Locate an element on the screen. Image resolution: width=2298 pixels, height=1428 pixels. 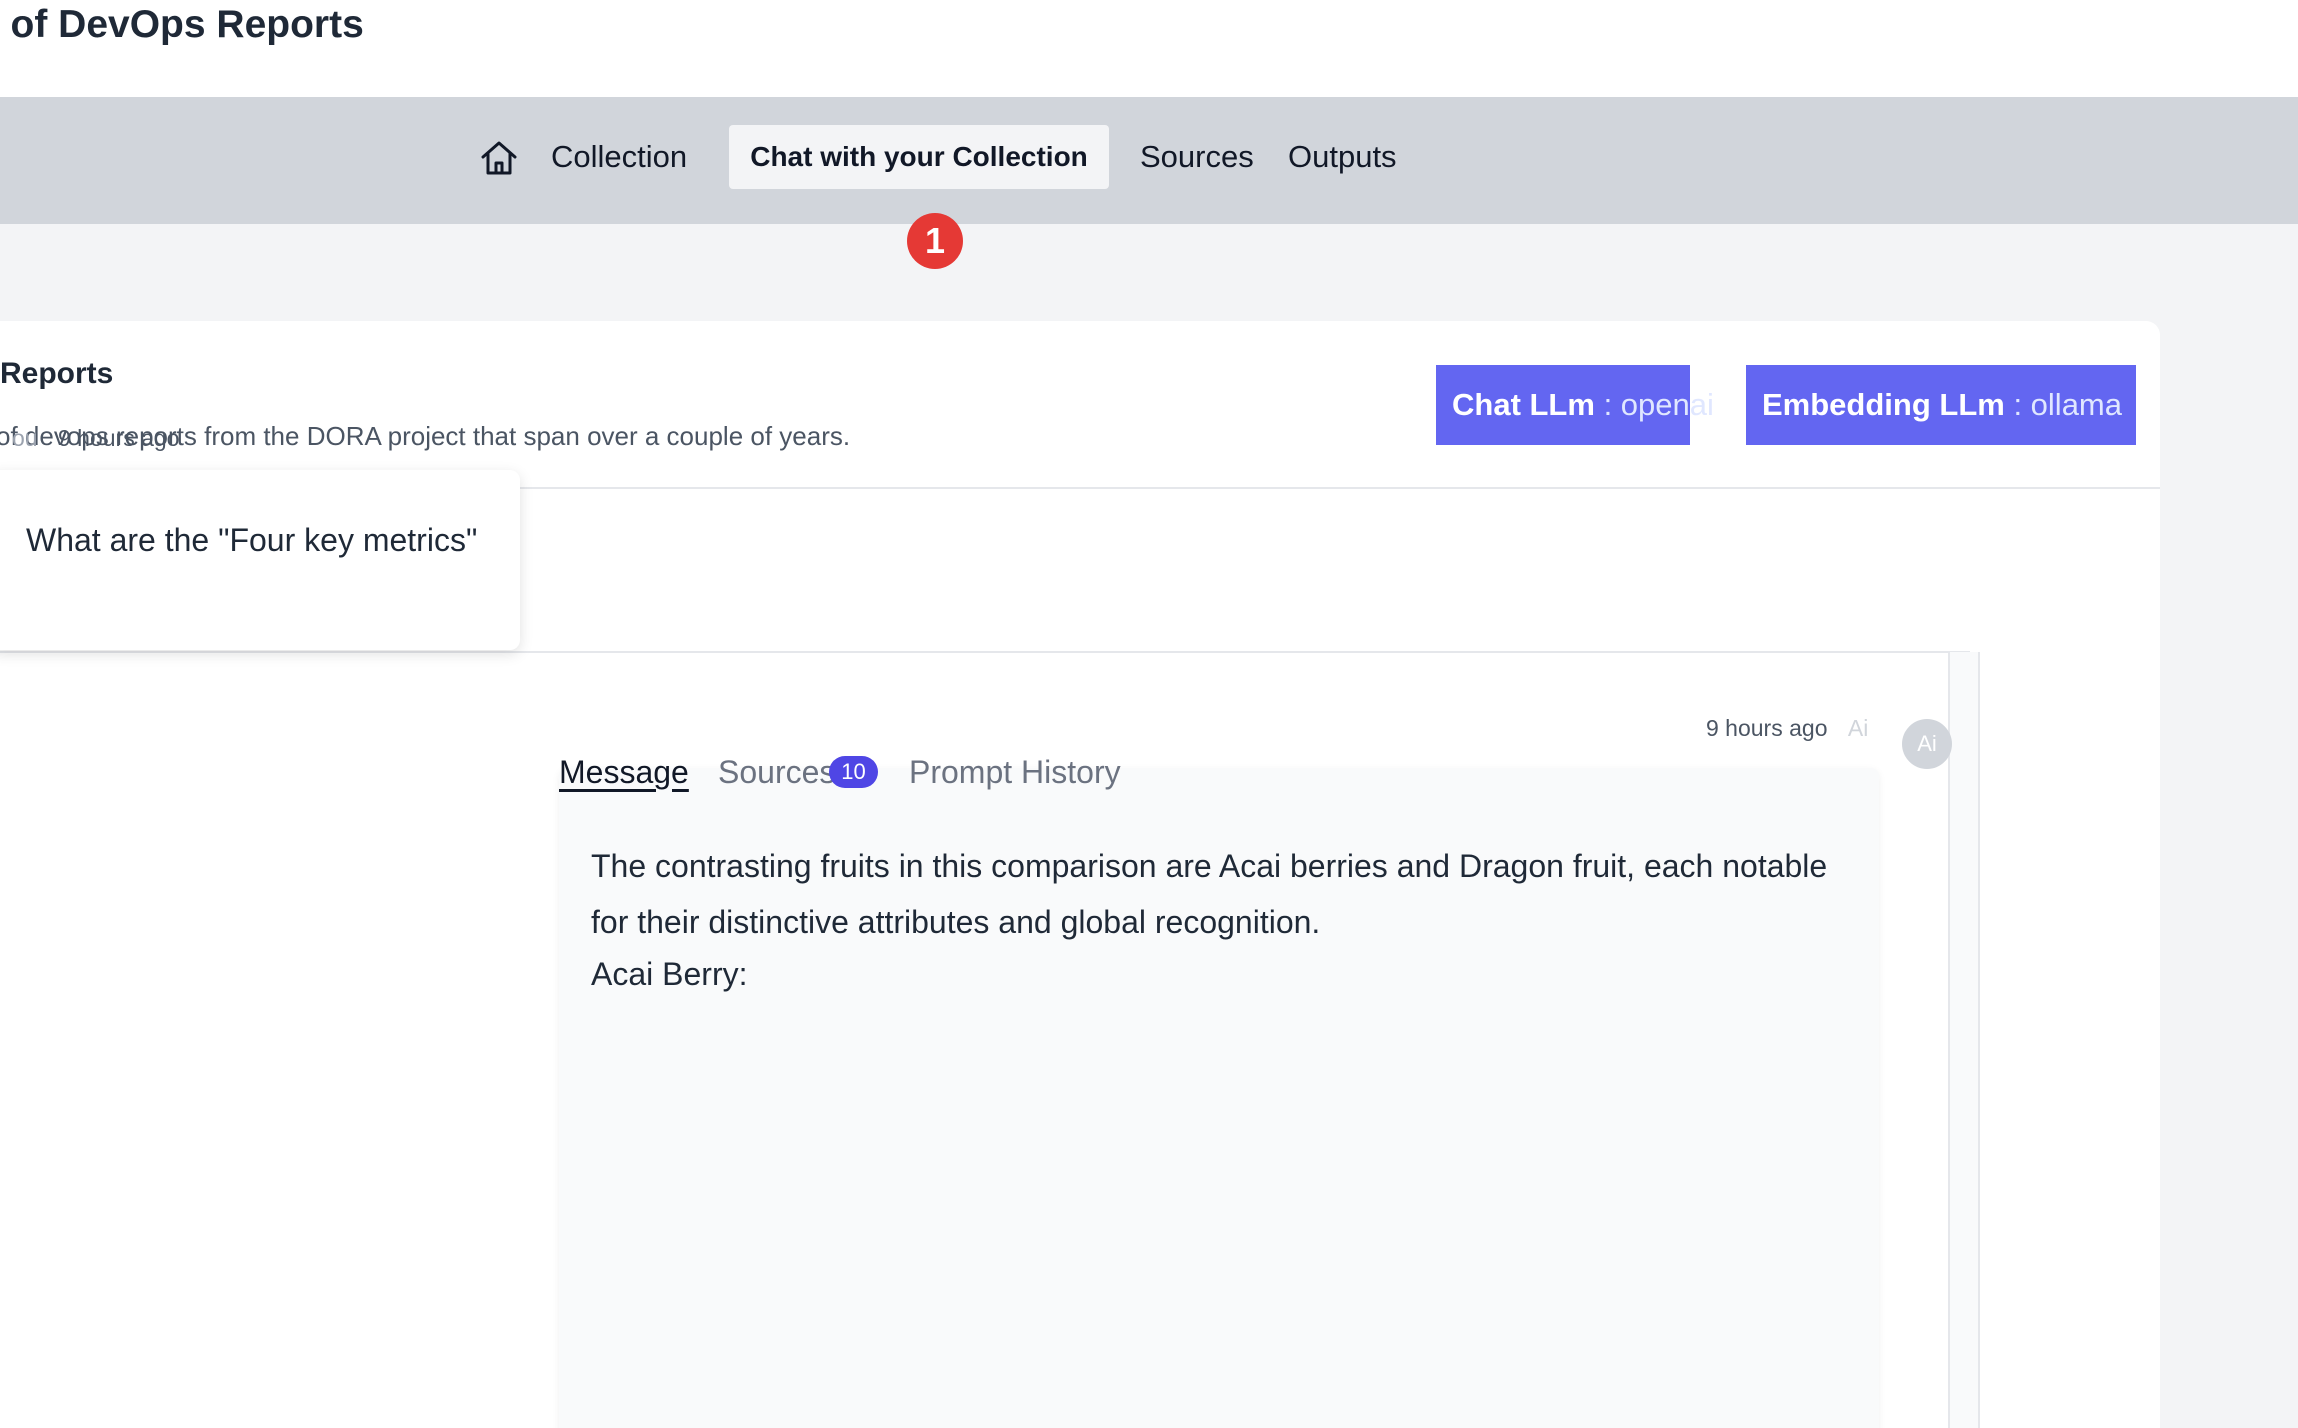
step-marker: 1 is located at coordinates (935, 241).